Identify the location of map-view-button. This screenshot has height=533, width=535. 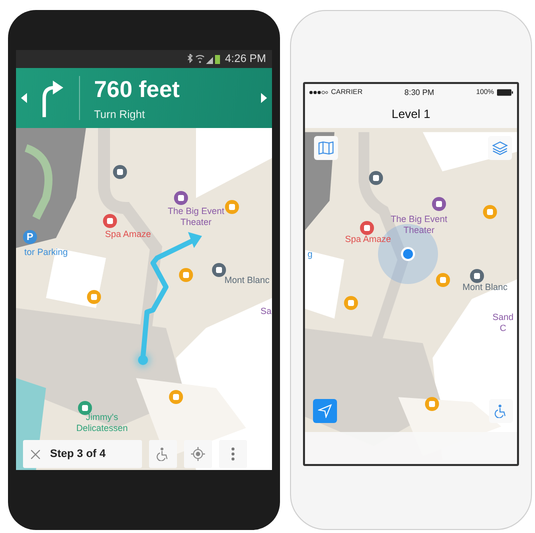
(326, 148).